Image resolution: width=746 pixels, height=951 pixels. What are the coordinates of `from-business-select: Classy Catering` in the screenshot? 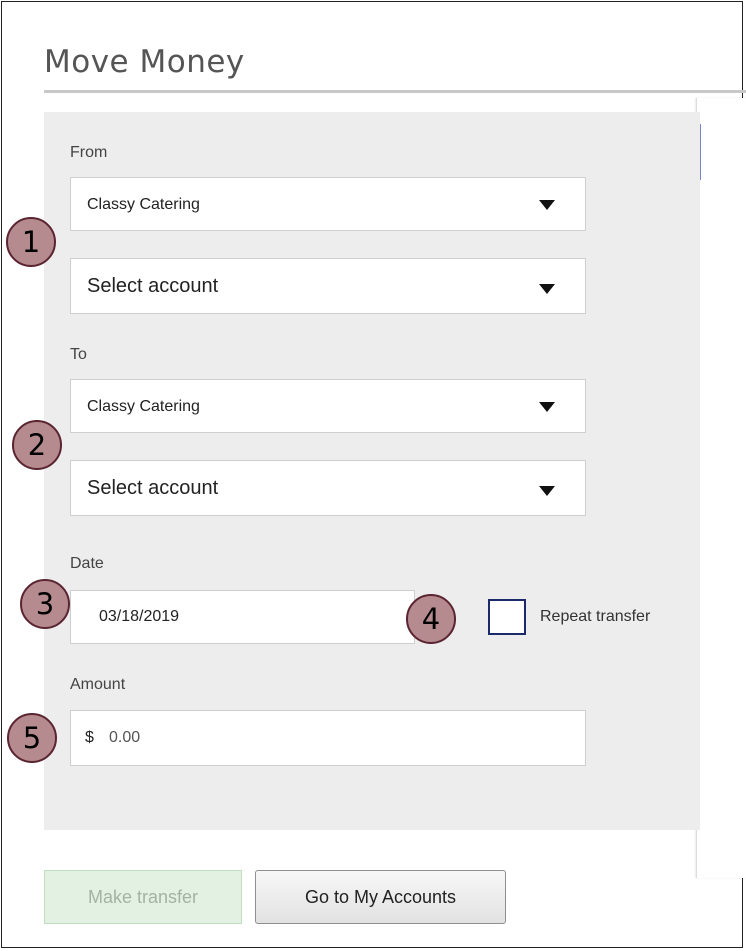 It's located at (328, 204).